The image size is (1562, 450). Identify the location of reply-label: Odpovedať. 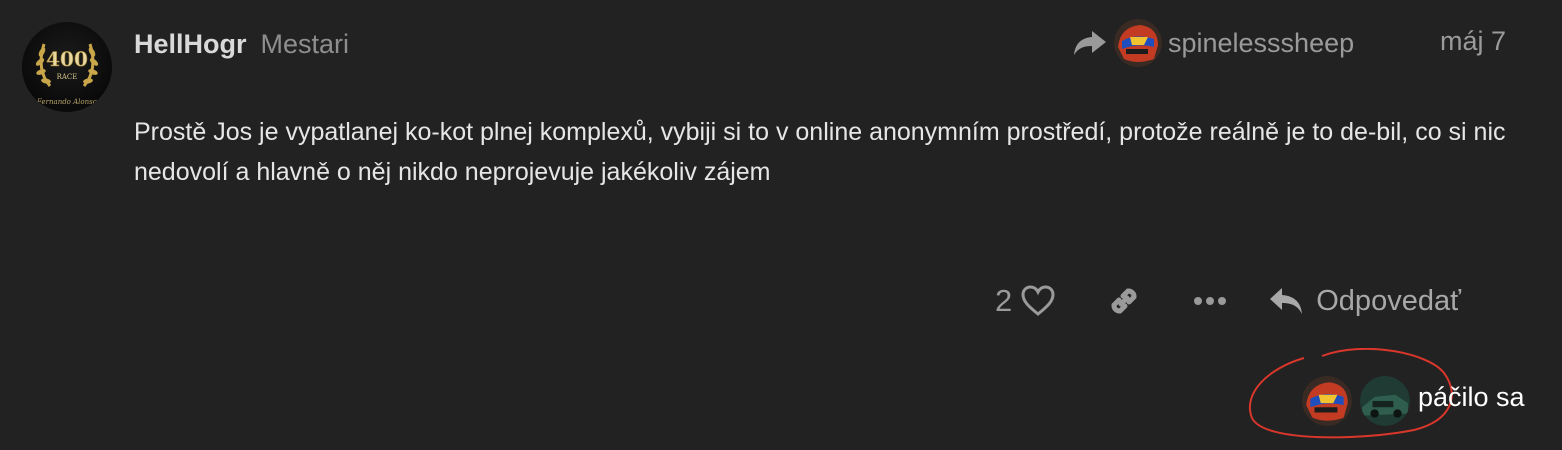
(1388, 300).